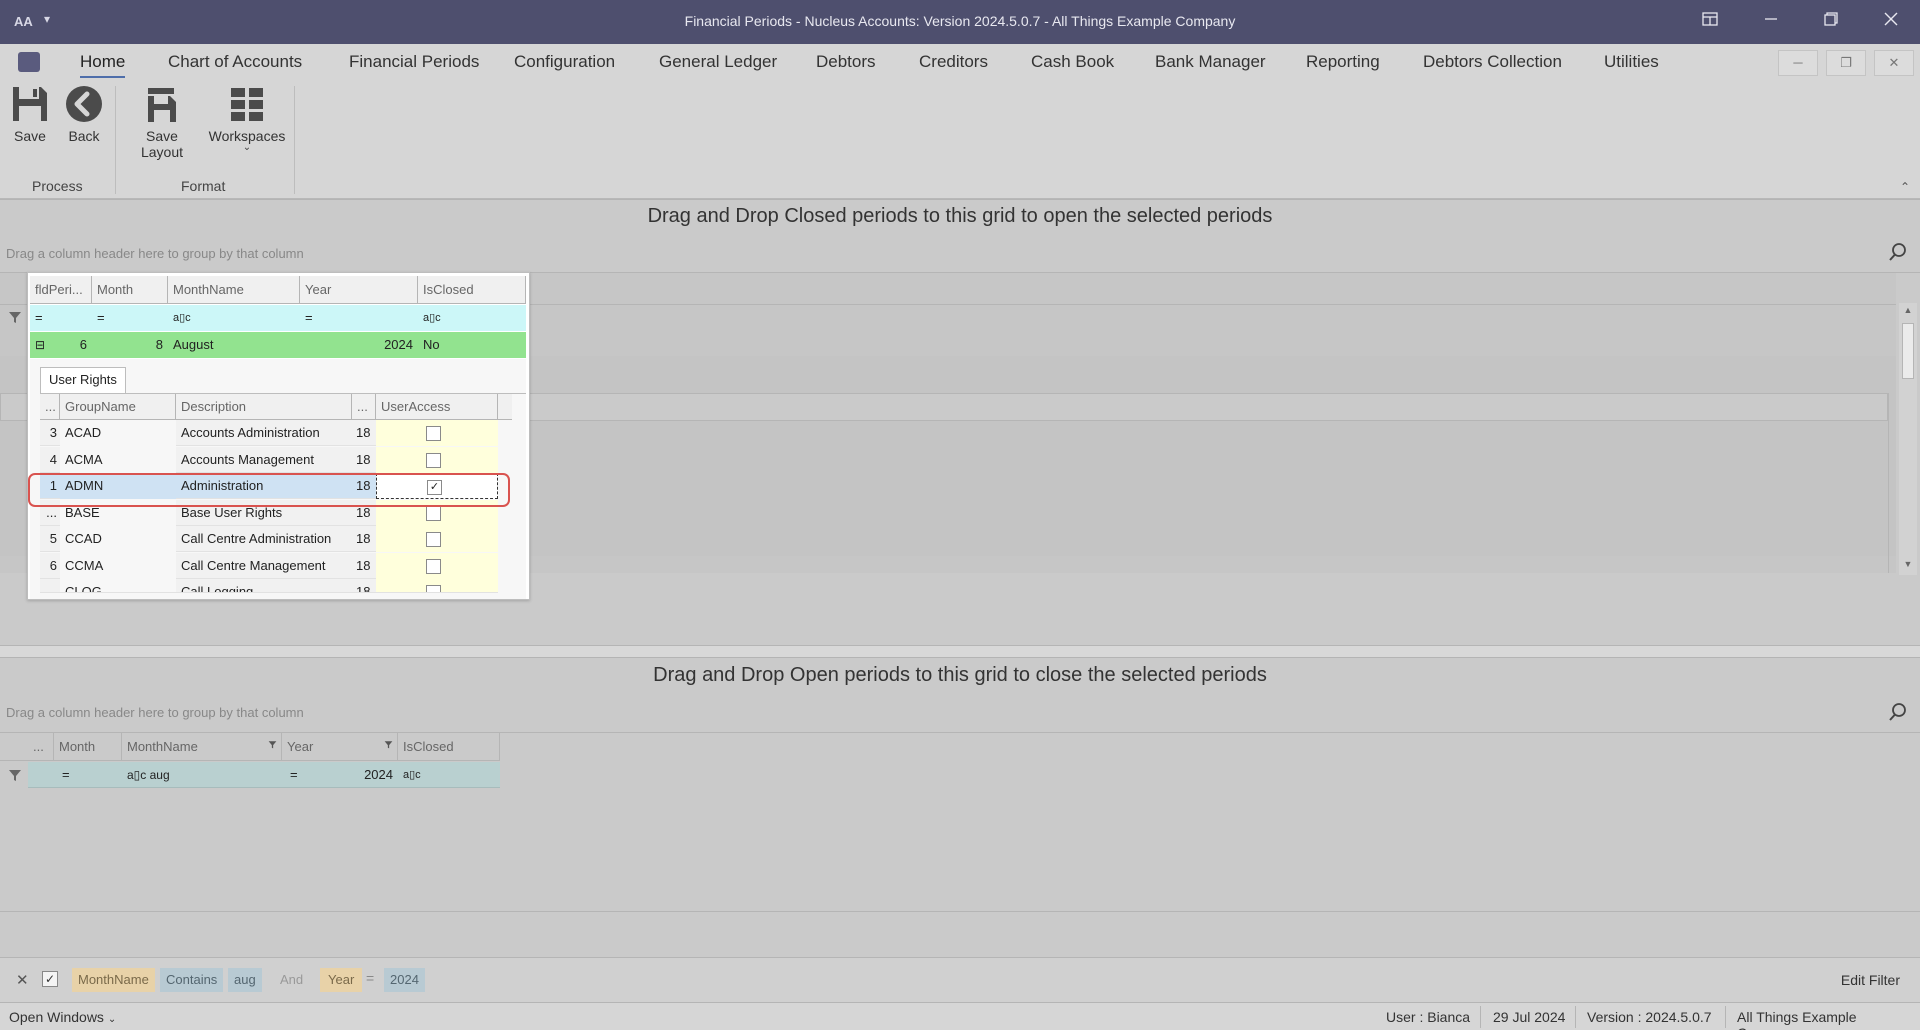 The height and width of the screenshot is (1030, 1920). Describe the element at coordinates (50, 979) in the screenshot. I see `enable-filter-checkbox: ✓` at that location.